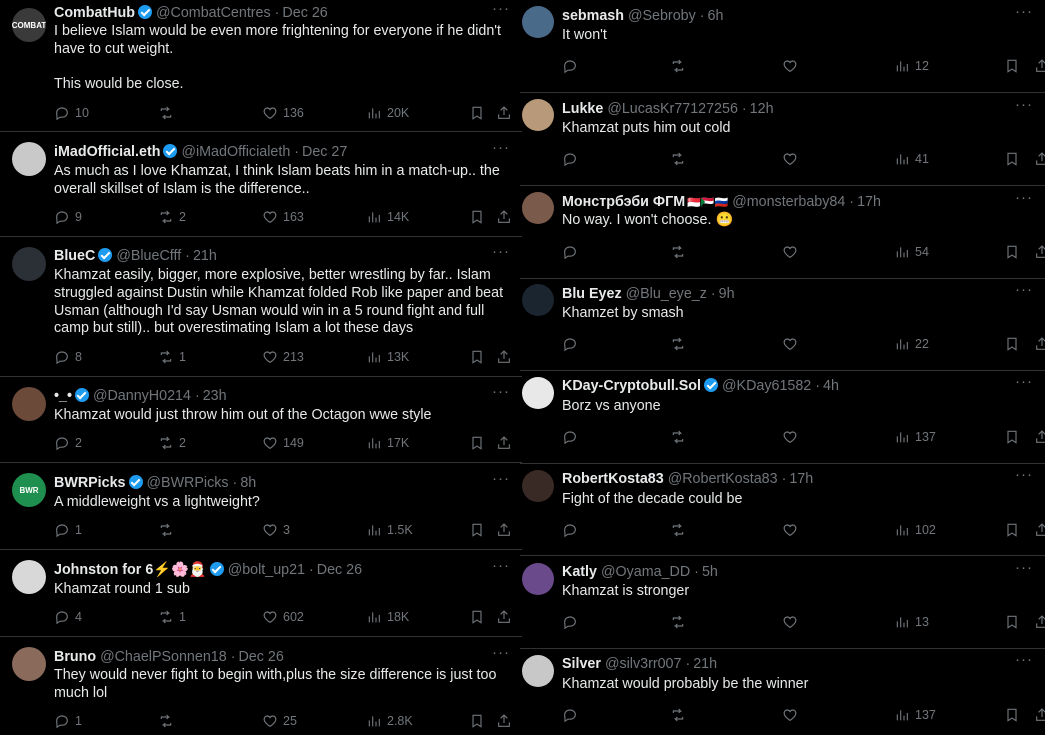 The width and height of the screenshot is (1045, 735). Describe the element at coordinates (387, 217) in the screenshot. I see `views-button: 14K` at that location.